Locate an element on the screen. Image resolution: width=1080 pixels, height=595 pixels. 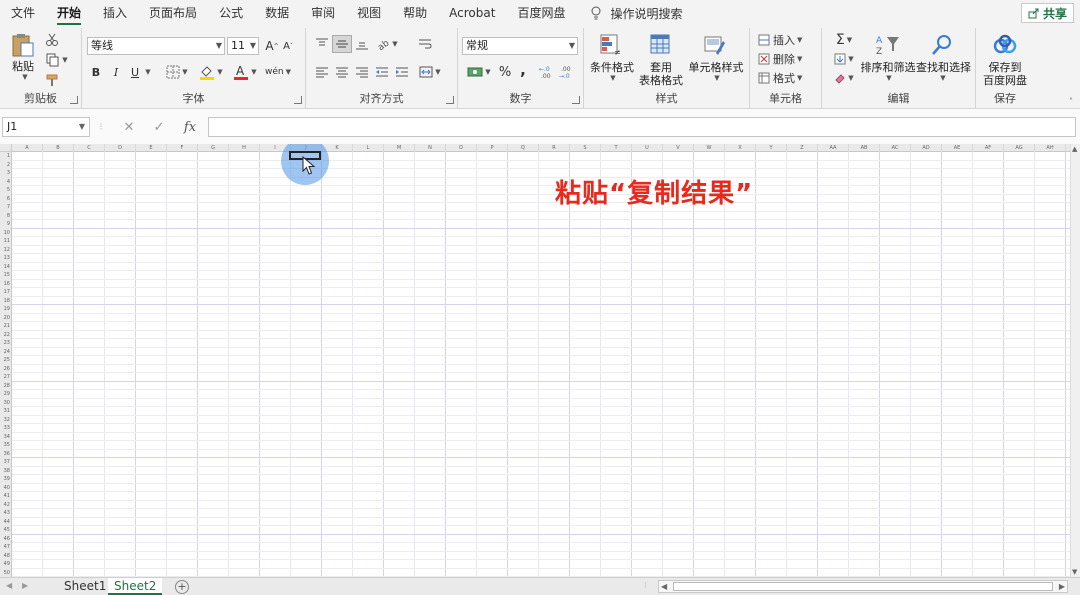
cancel-icon: ✕ is located at coordinates (129, 127).